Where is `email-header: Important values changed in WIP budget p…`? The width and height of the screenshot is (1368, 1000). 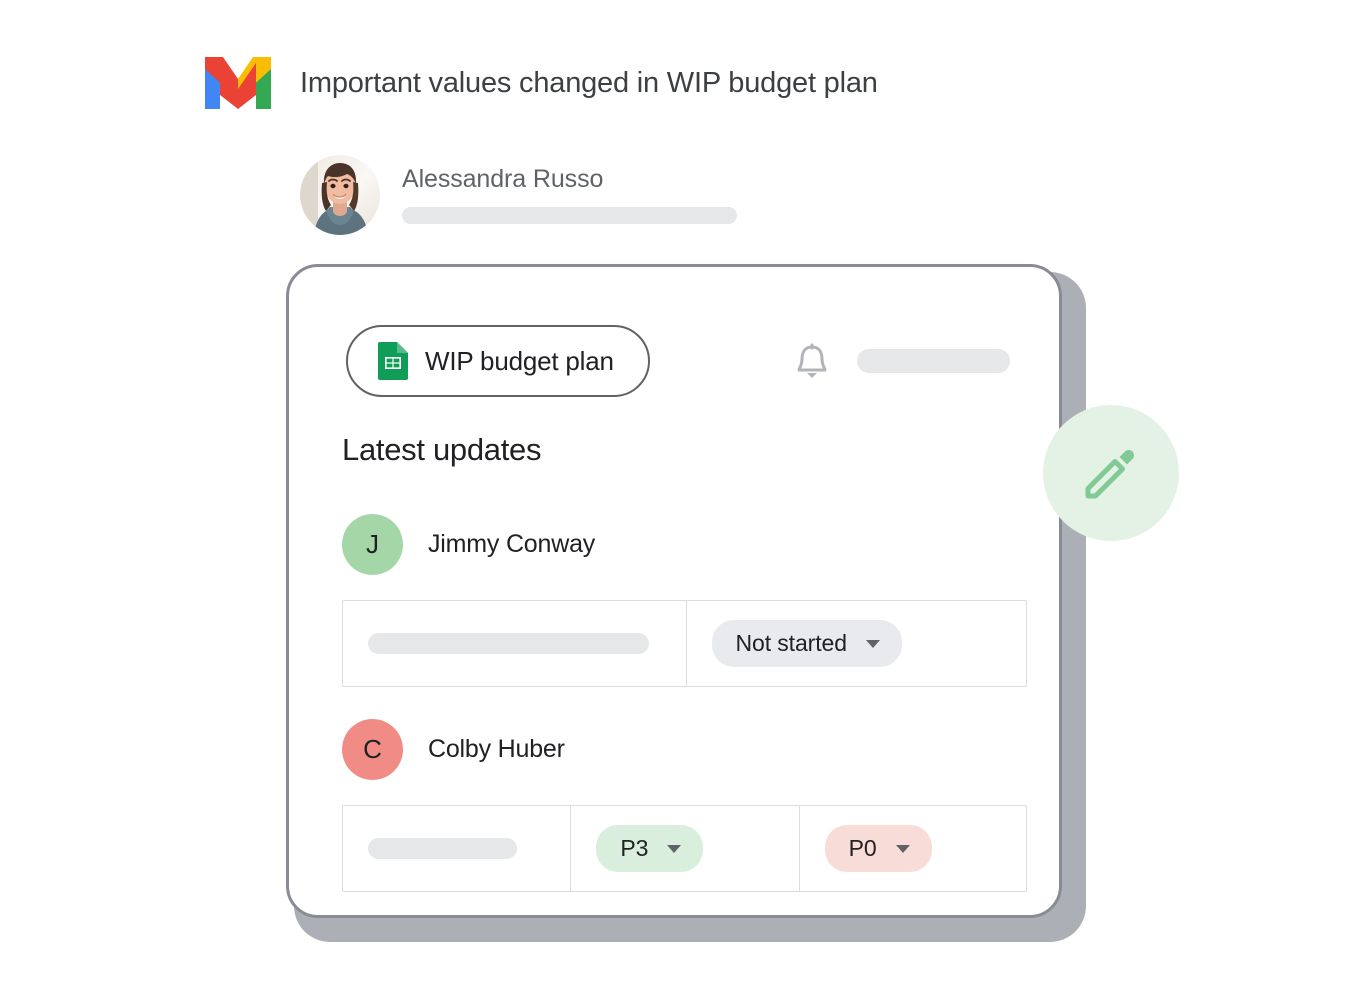 email-header: Important values changed in WIP budget p… is located at coordinates (539, 83).